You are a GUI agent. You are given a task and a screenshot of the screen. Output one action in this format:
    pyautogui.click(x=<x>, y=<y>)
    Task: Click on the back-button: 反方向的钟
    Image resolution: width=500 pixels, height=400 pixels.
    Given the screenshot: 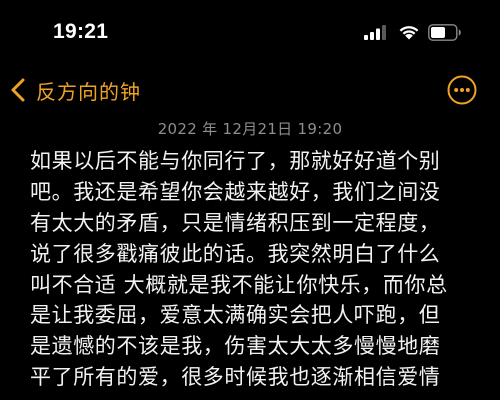 What is the action you would take?
    pyautogui.click(x=74, y=90)
    